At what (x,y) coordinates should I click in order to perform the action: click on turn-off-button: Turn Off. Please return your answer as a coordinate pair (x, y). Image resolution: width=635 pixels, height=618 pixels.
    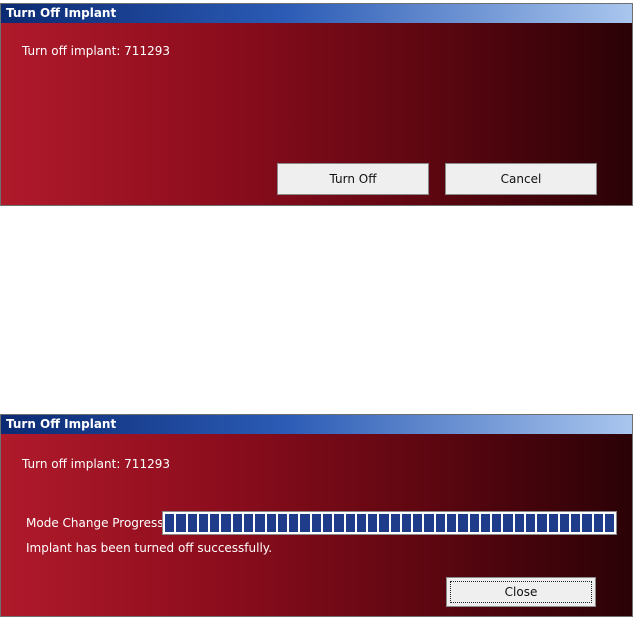
    Looking at the image, I should click on (353, 179).